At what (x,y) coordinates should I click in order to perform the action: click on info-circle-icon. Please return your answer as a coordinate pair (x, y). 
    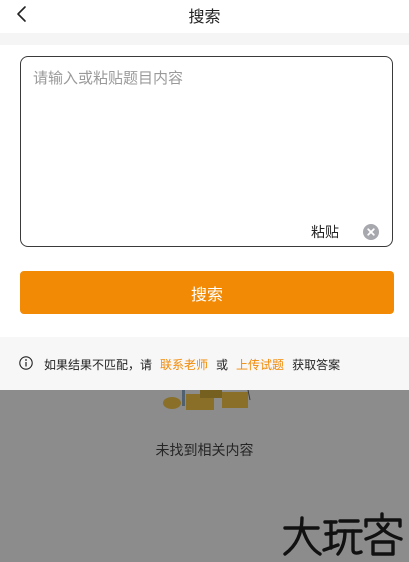
    Looking at the image, I should click on (26, 363).